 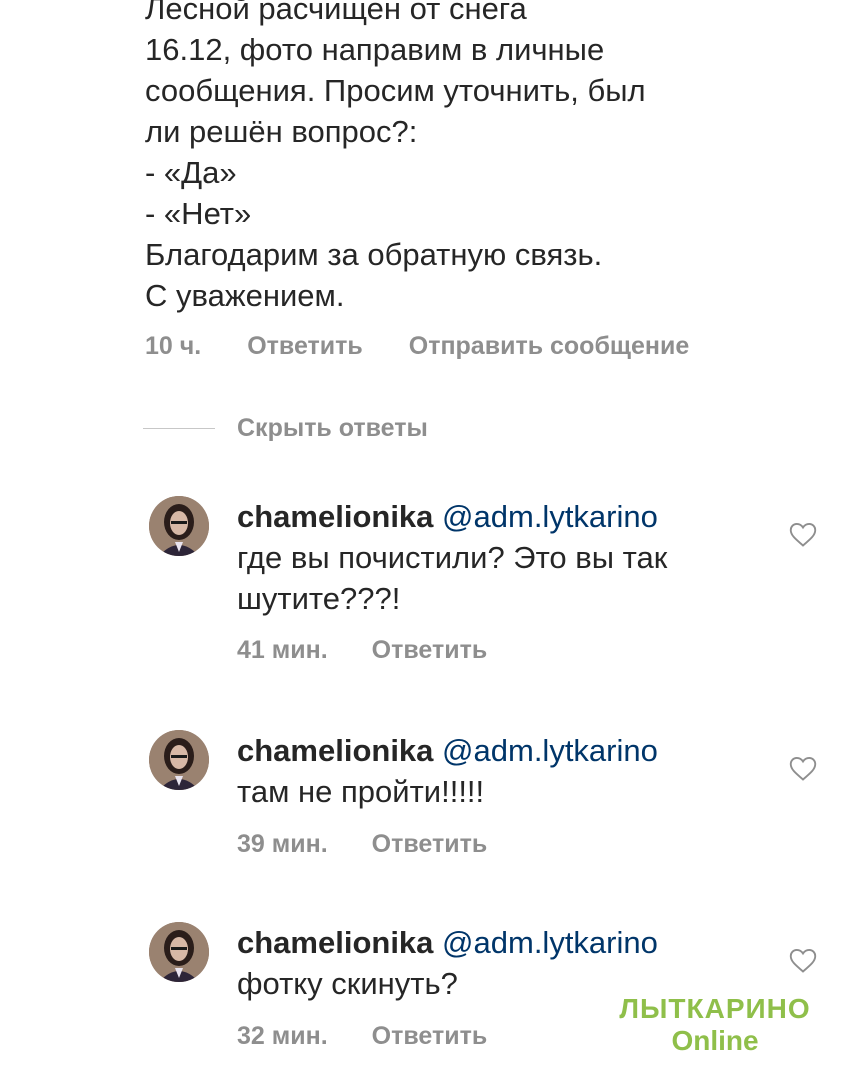 I want to click on comment-time: 32 мин., so click(x=282, y=1036).